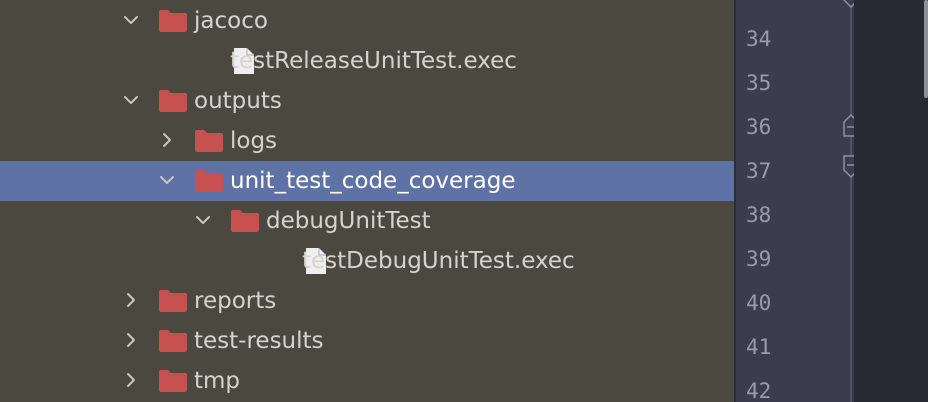  What do you see at coordinates (254, 141) in the screenshot?
I see `tree-item-label: logs` at bounding box center [254, 141].